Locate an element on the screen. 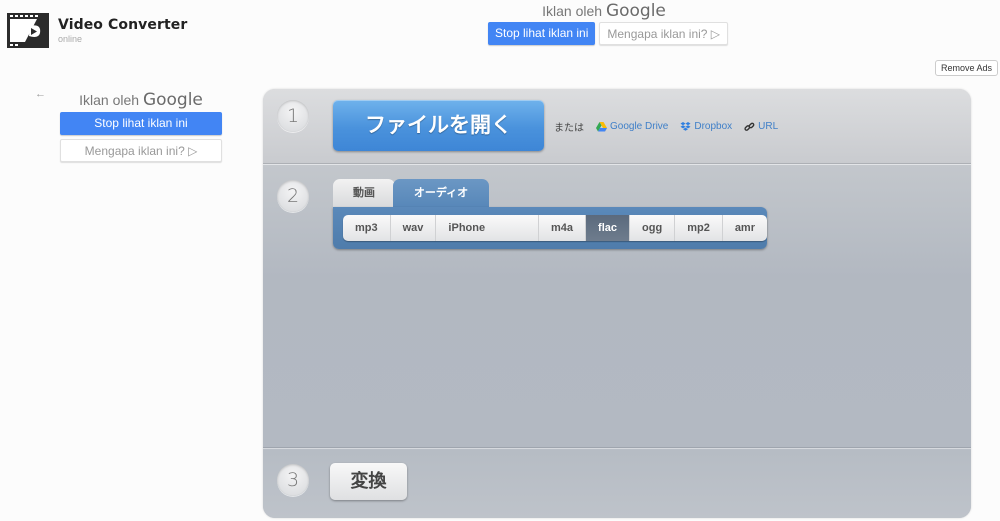 Image resolution: width=1000 pixels, height=521 pixels. format-amr: amr is located at coordinates (745, 228).